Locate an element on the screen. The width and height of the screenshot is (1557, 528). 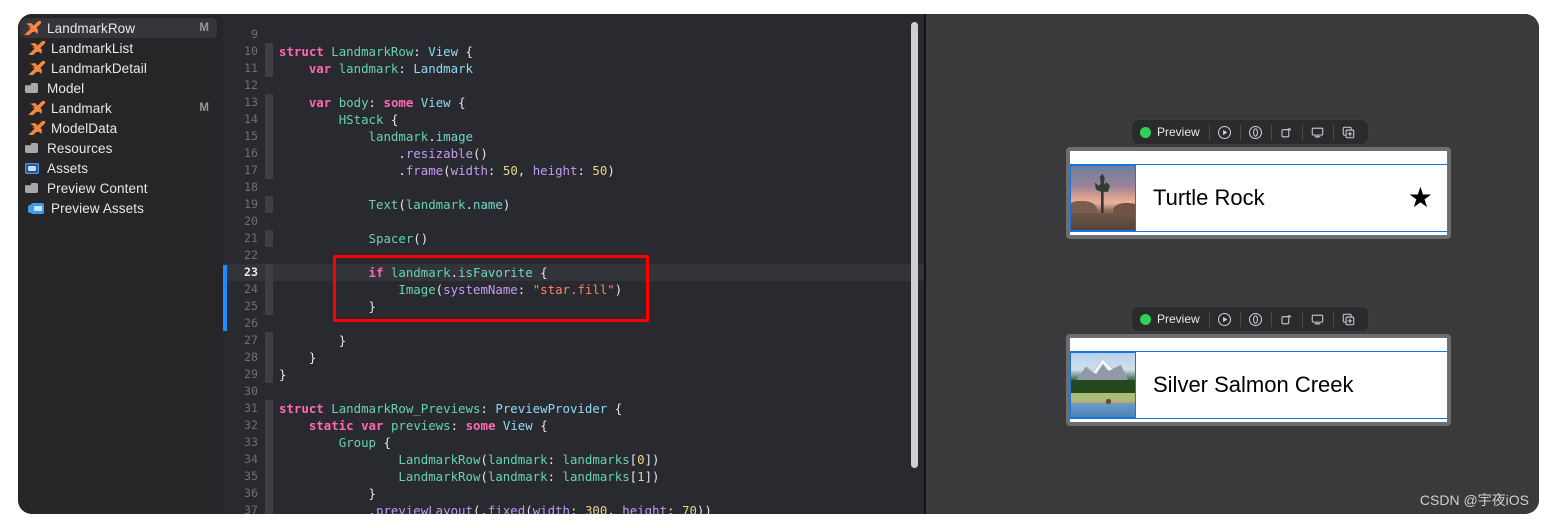
code-line: 25 } is located at coordinates (573, 306).